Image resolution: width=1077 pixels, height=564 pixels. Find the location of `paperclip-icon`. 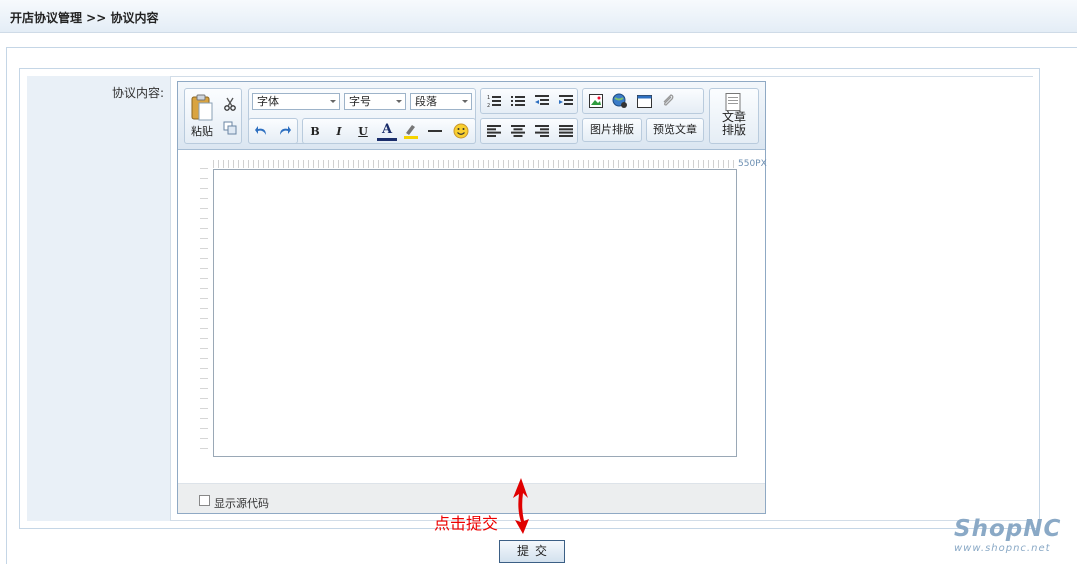

paperclip-icon is located at coordinates (668, 100).